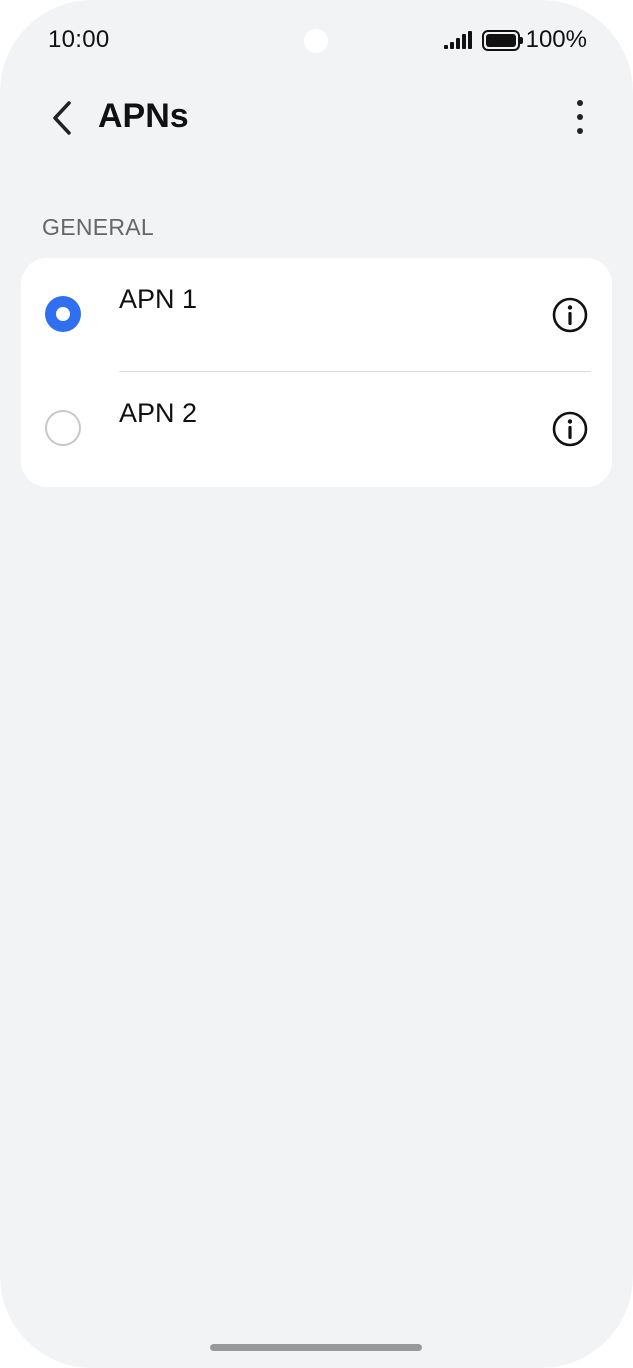 This screenshot has height=1368, width=633. Describe the element at coordinates (316, 315) in the screenshot. I see `apn-item-1: APN 1` at that location.